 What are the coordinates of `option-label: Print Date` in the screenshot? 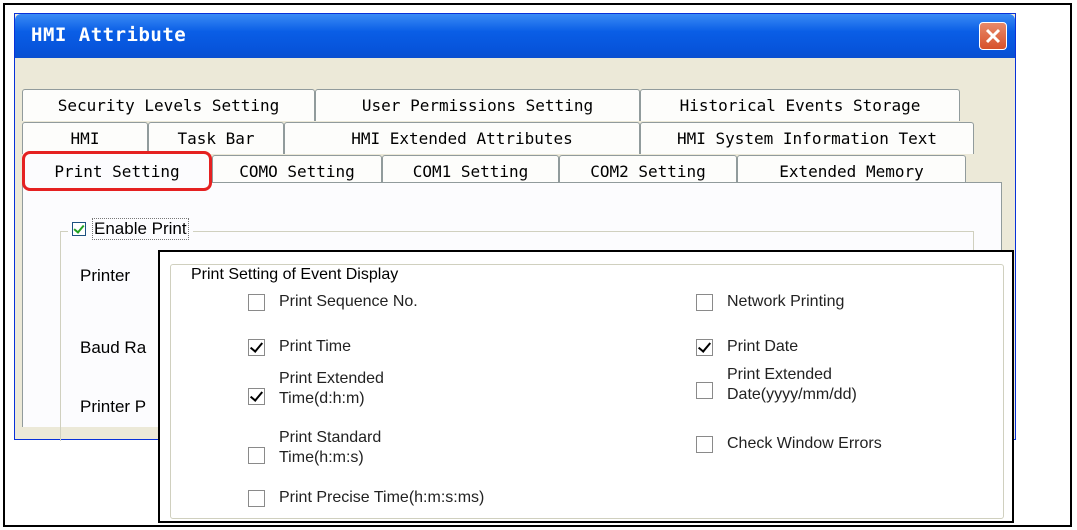 It's located at (763, 346).